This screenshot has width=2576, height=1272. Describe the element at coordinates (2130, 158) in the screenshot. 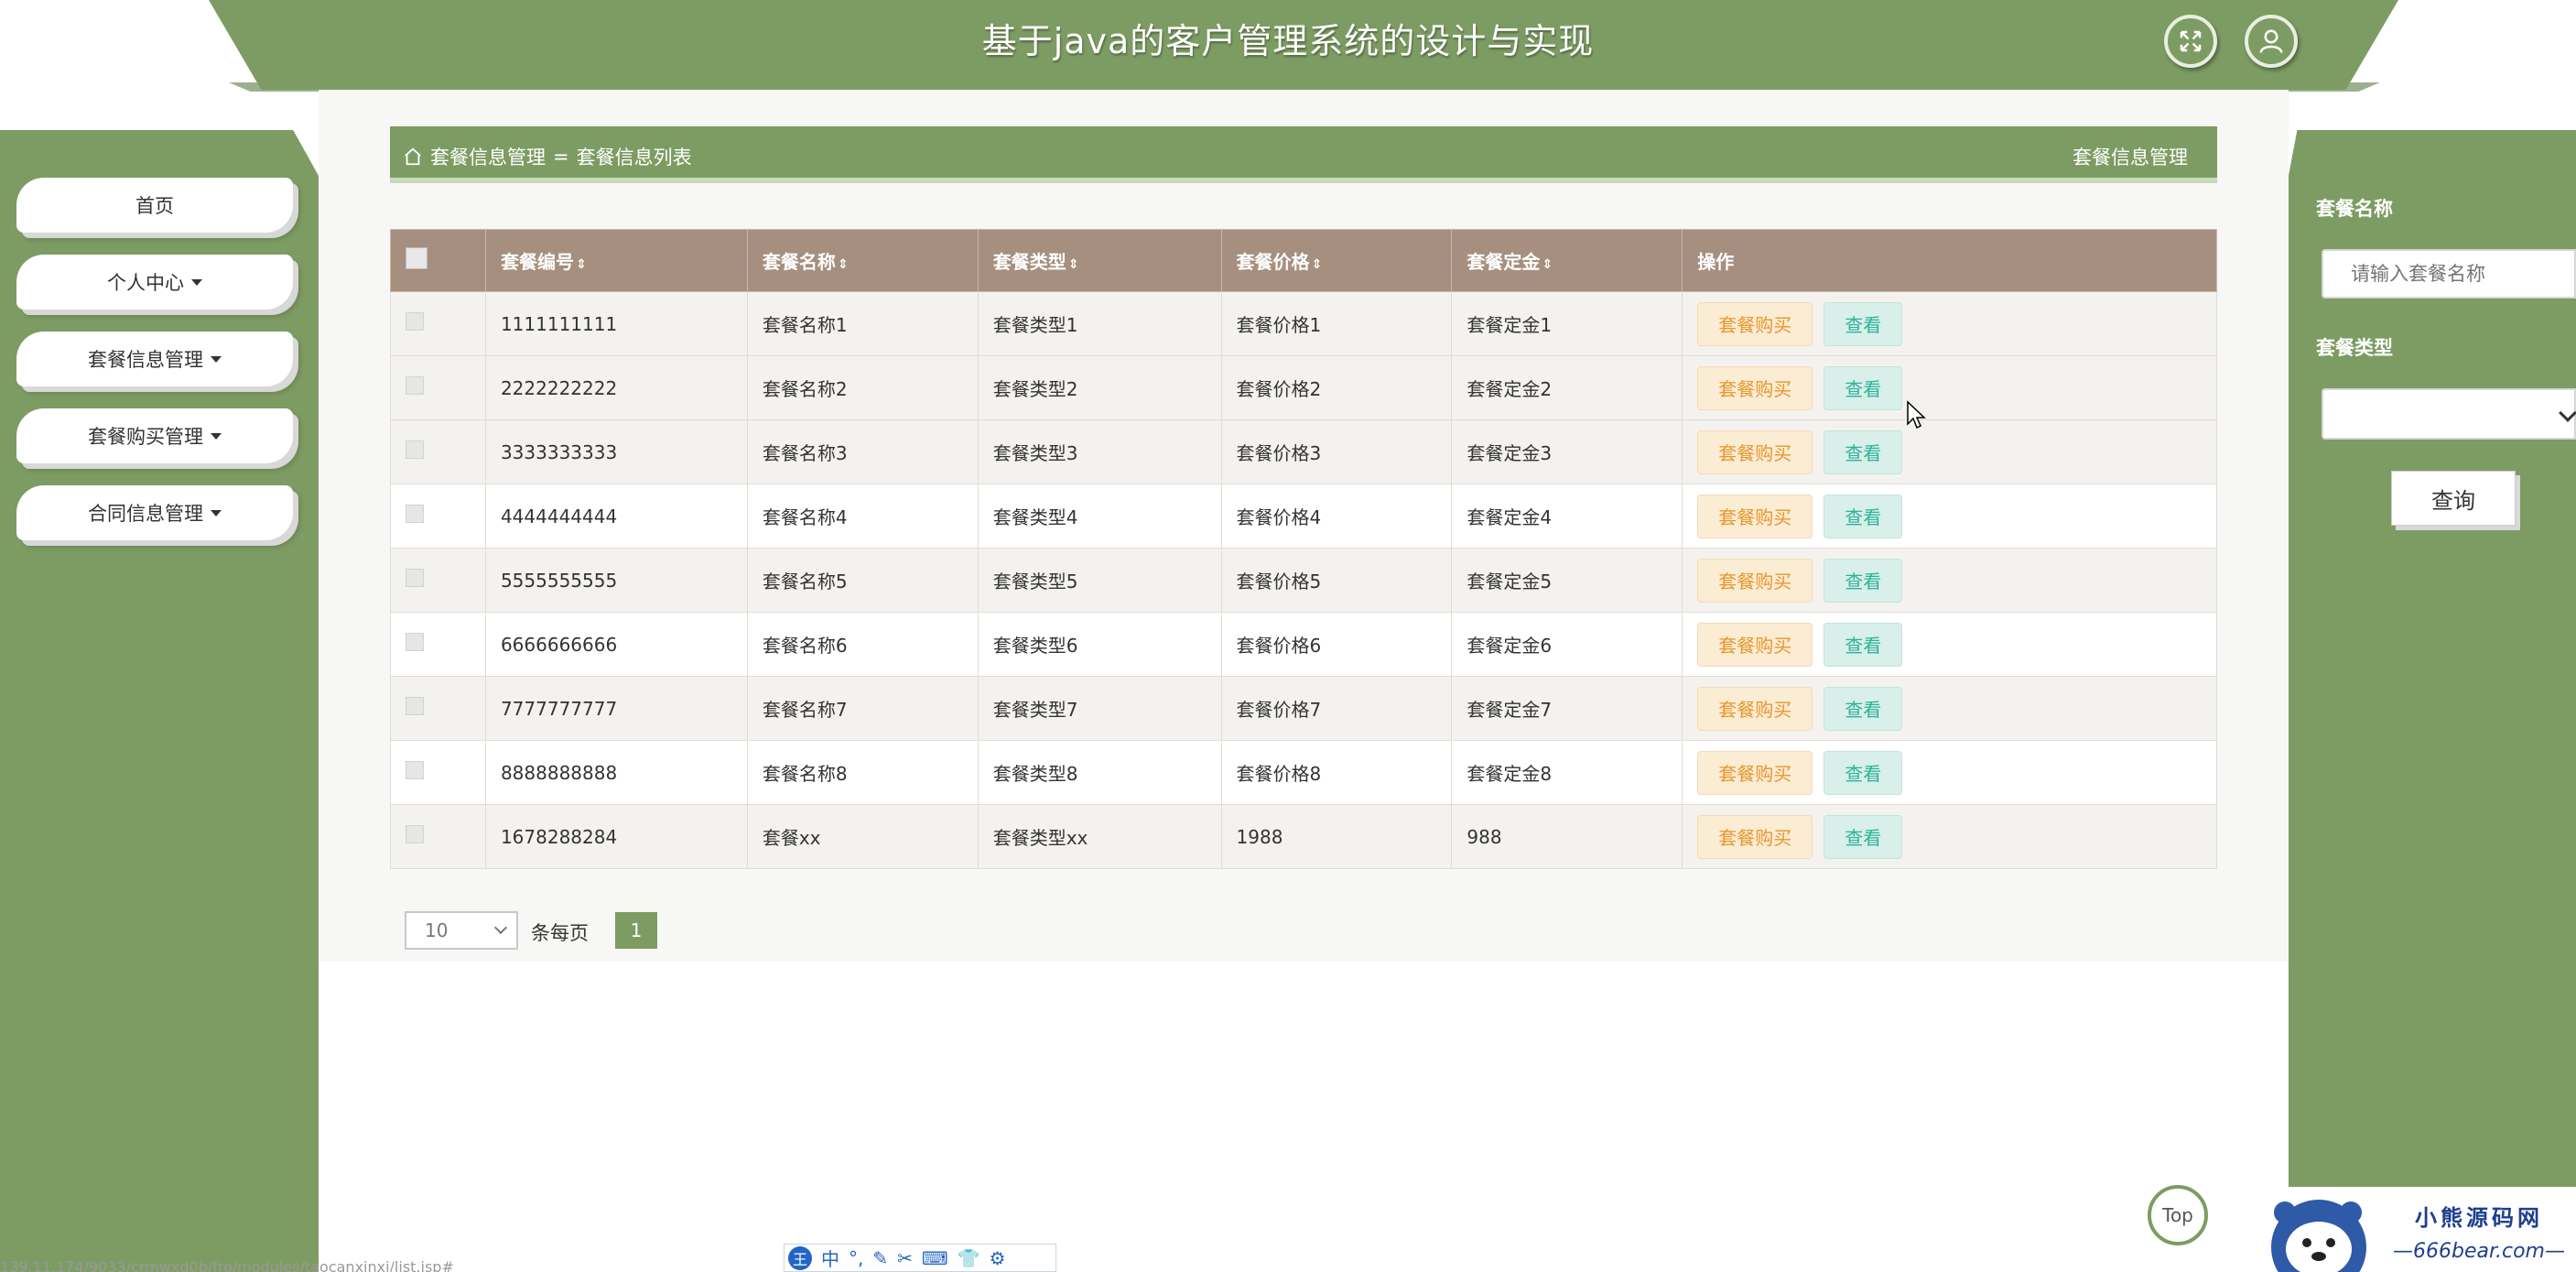

I see `page-title: 套餐信息管理` at that location.